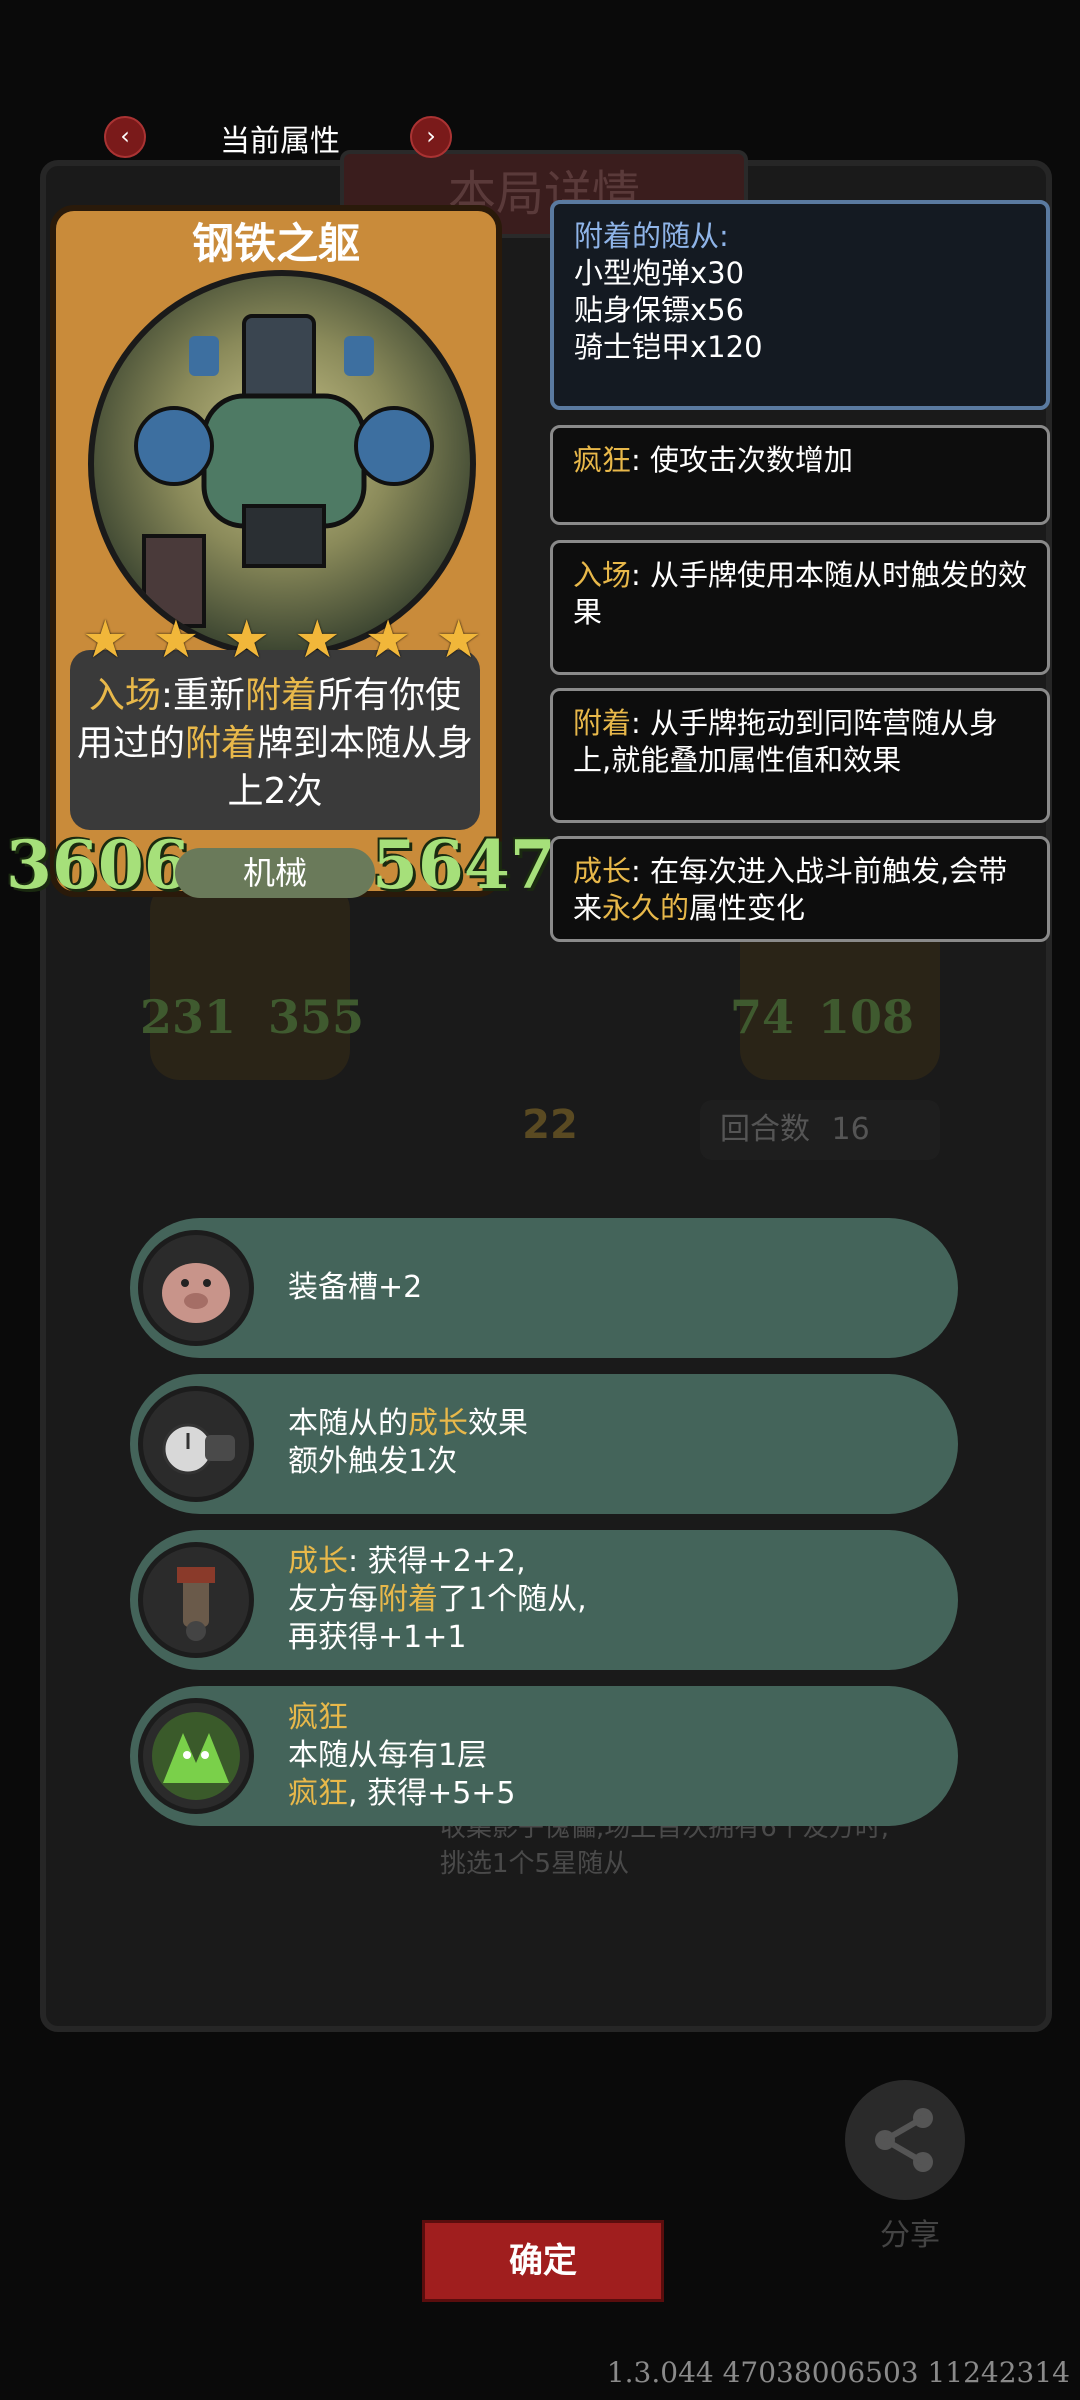 Image resolution: width=1080 pixels, height=2400 pixels. I want to click on keyword-desc: : 使攻击次数增加, so click(742, 460).